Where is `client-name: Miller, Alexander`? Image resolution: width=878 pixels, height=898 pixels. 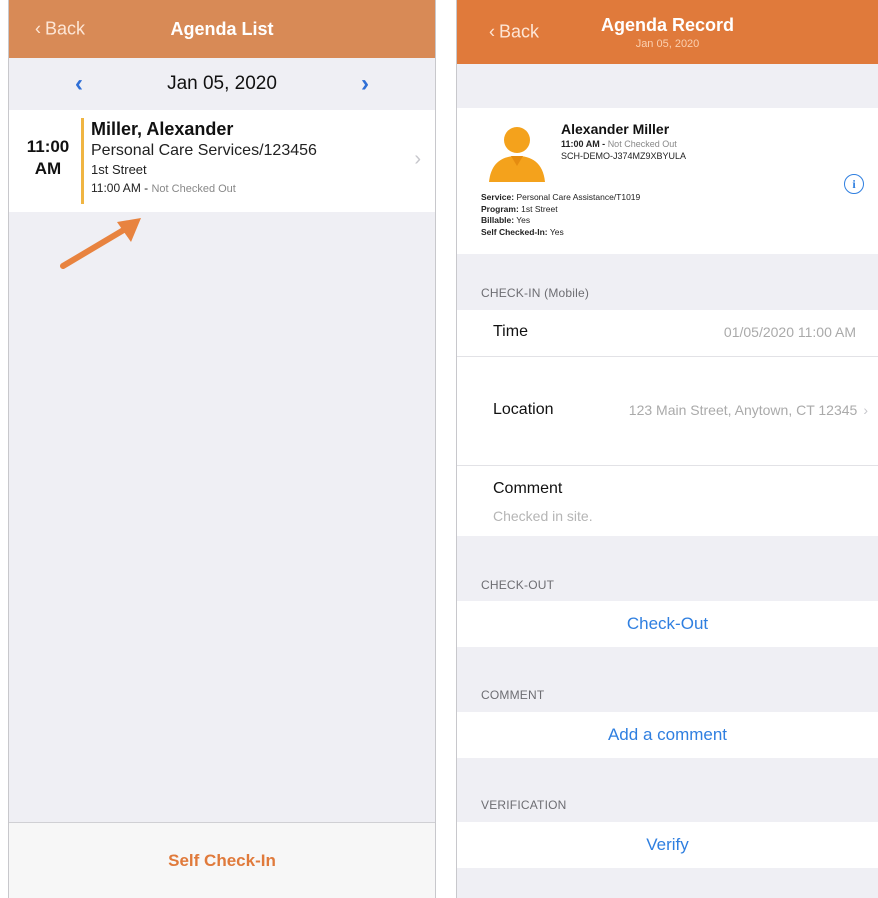 client-name: Miller, Alexander is located at coordinates (162, 129).